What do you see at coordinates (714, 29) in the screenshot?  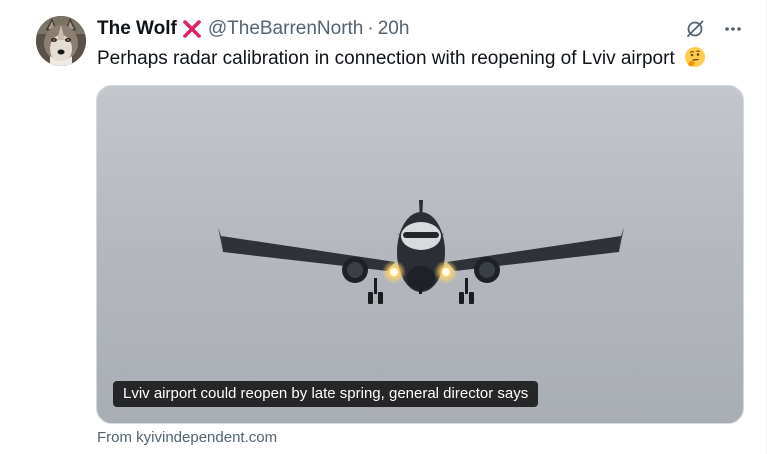 I see `tweet-actions` at bounding box center [714, 29].